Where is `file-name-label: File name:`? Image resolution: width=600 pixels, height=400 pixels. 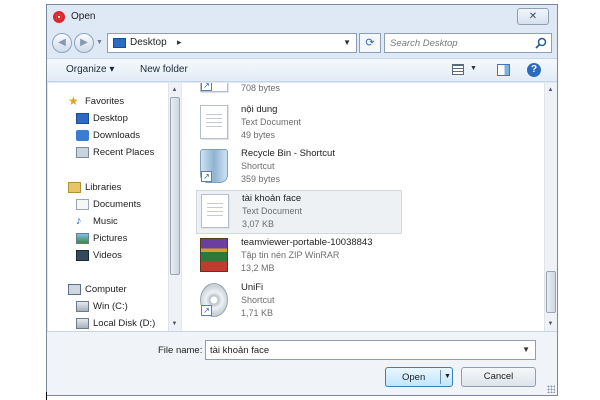 file-name-label: File name: is located at coordinates (180, 350).